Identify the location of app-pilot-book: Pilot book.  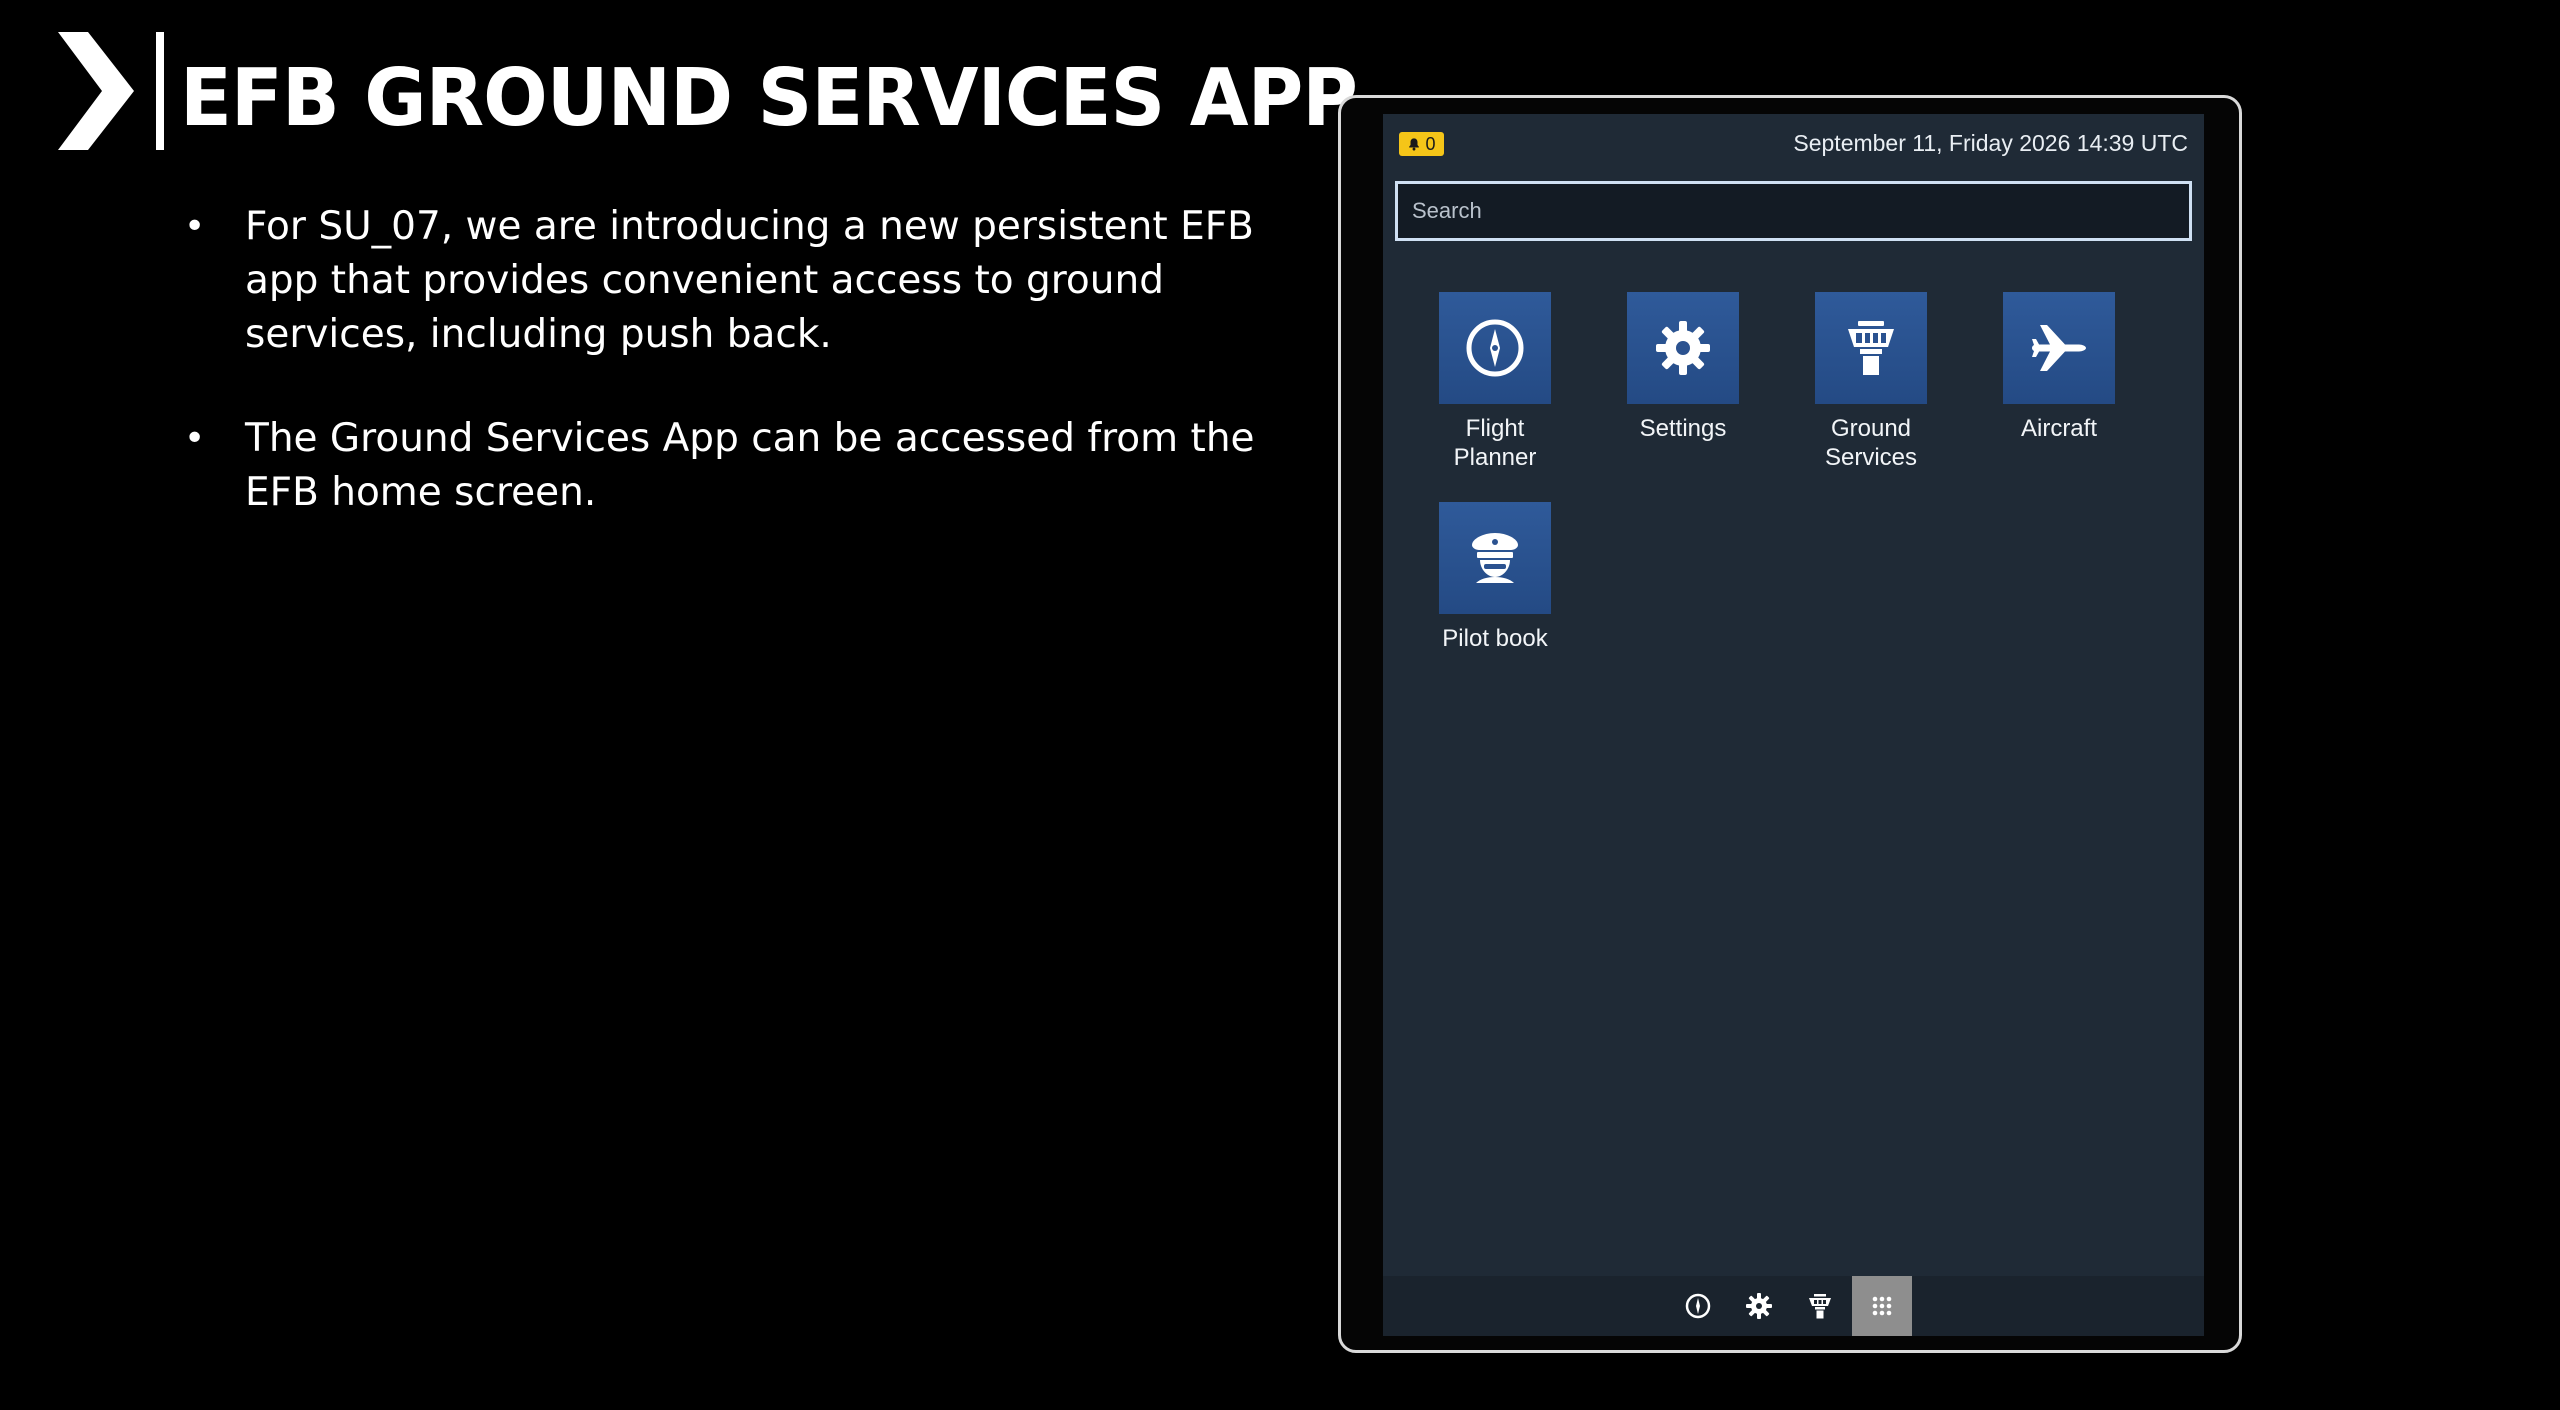
(1495, 577).